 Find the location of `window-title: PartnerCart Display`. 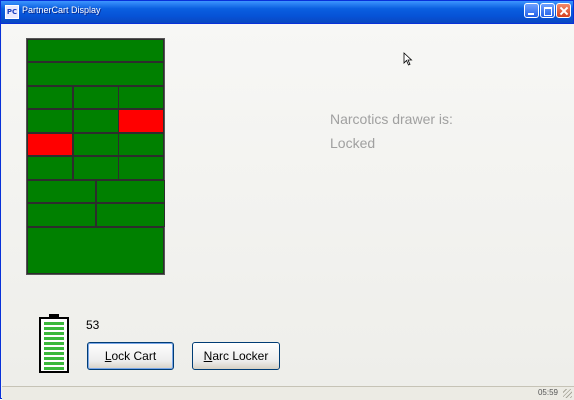

window-title: PartnerCart Display is located at coordinates (61, 10).